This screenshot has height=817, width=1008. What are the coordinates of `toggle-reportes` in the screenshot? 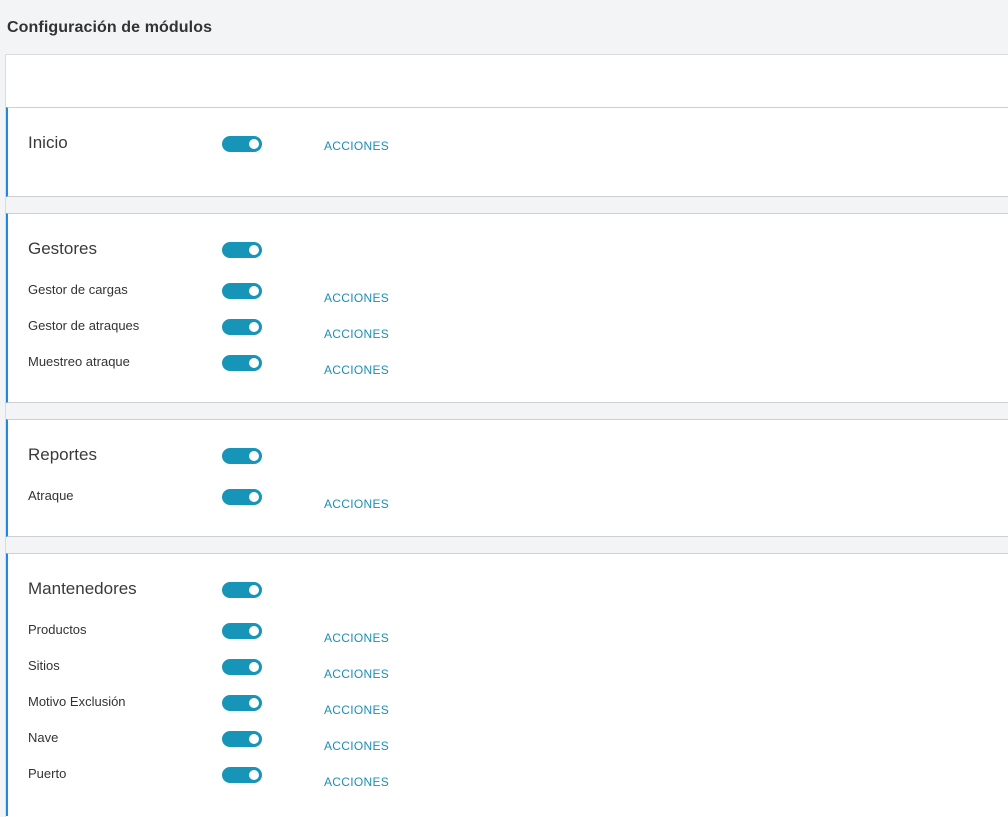 It's located at (242, 456).